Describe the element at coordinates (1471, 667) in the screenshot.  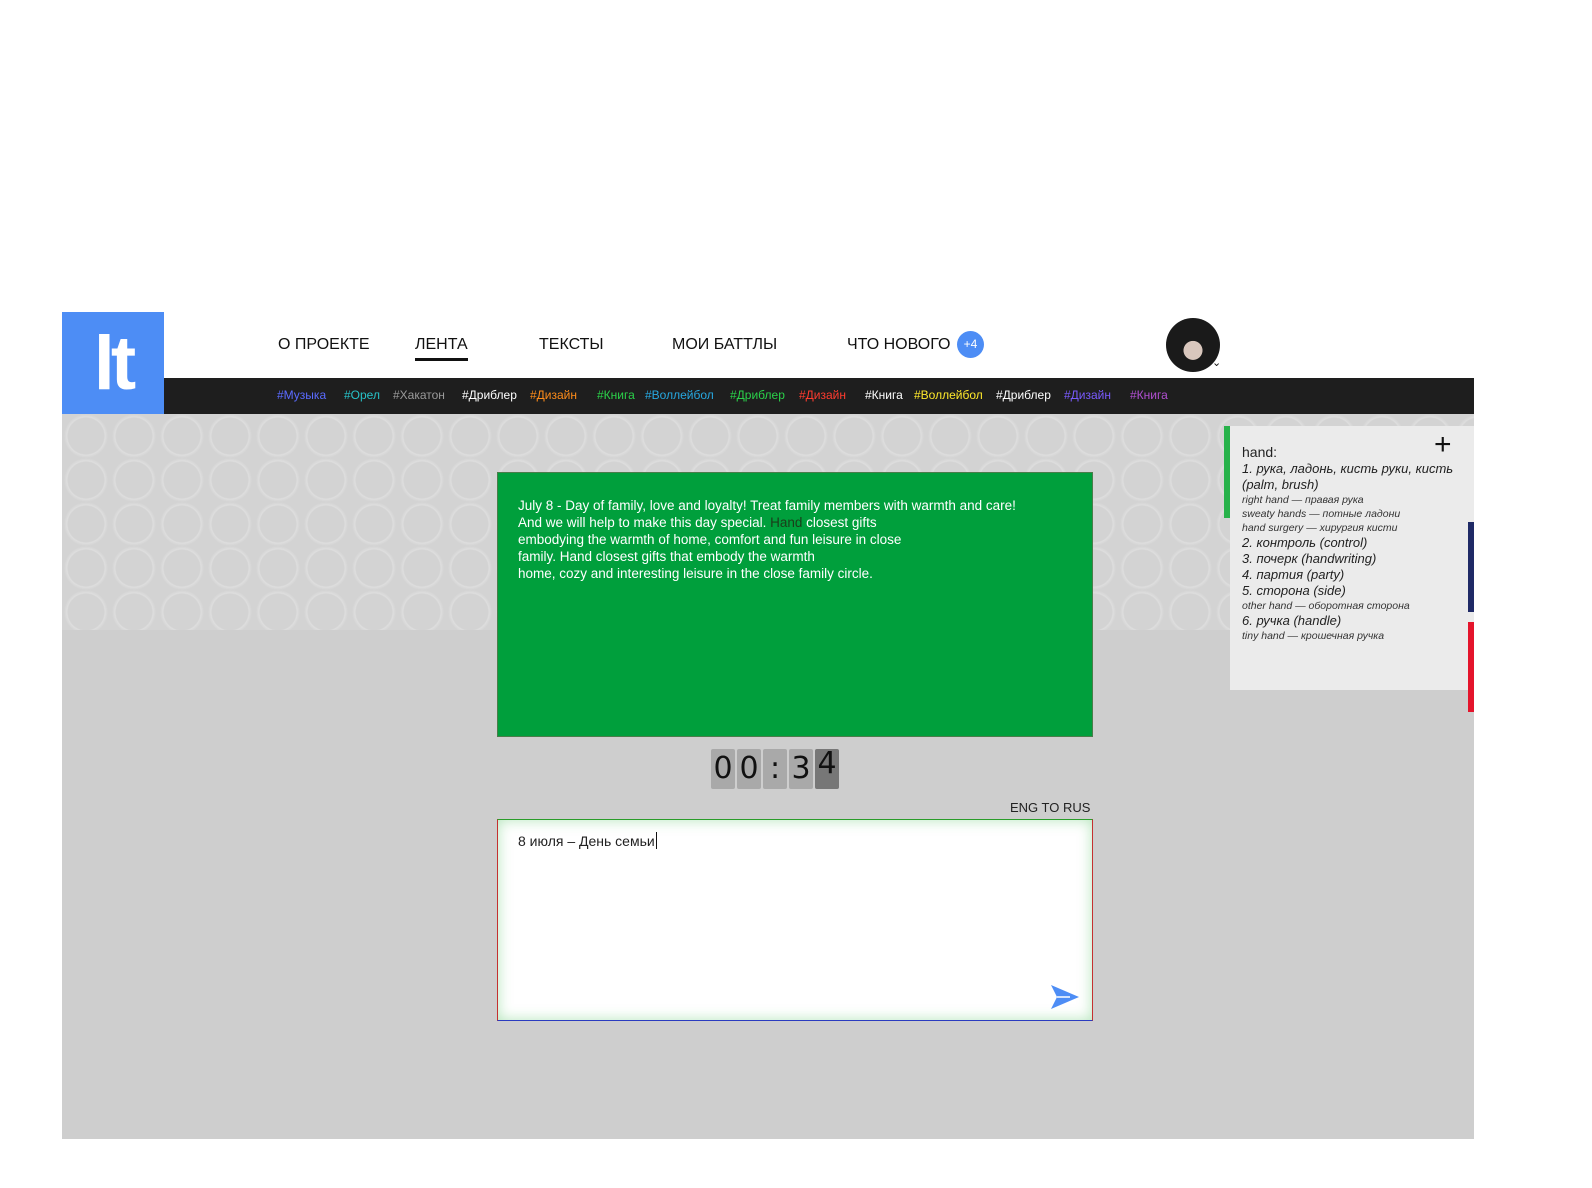
I see `side-strip-red` at that location.